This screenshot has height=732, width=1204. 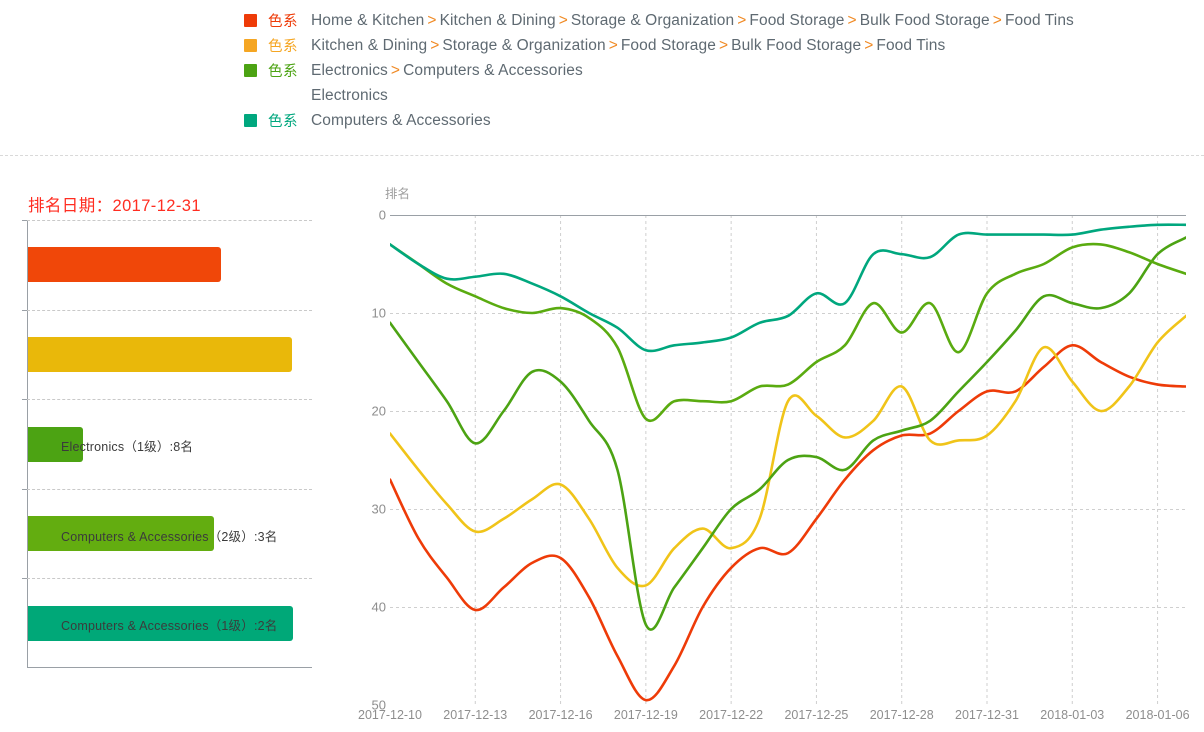 What do you see at coordinates (816, 715) in the screenshot?
I see `x-tick-label: 2017-12-25` at bounding box center [816, 715].